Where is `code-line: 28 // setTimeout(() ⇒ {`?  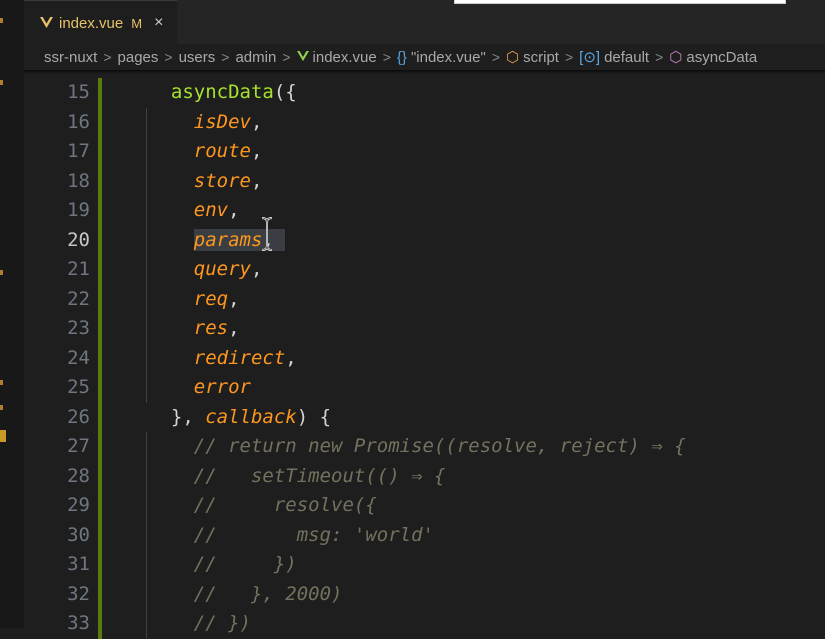 code-line: 28 // setTimeout(() ⇒ { is located at coordinates (424, 476).